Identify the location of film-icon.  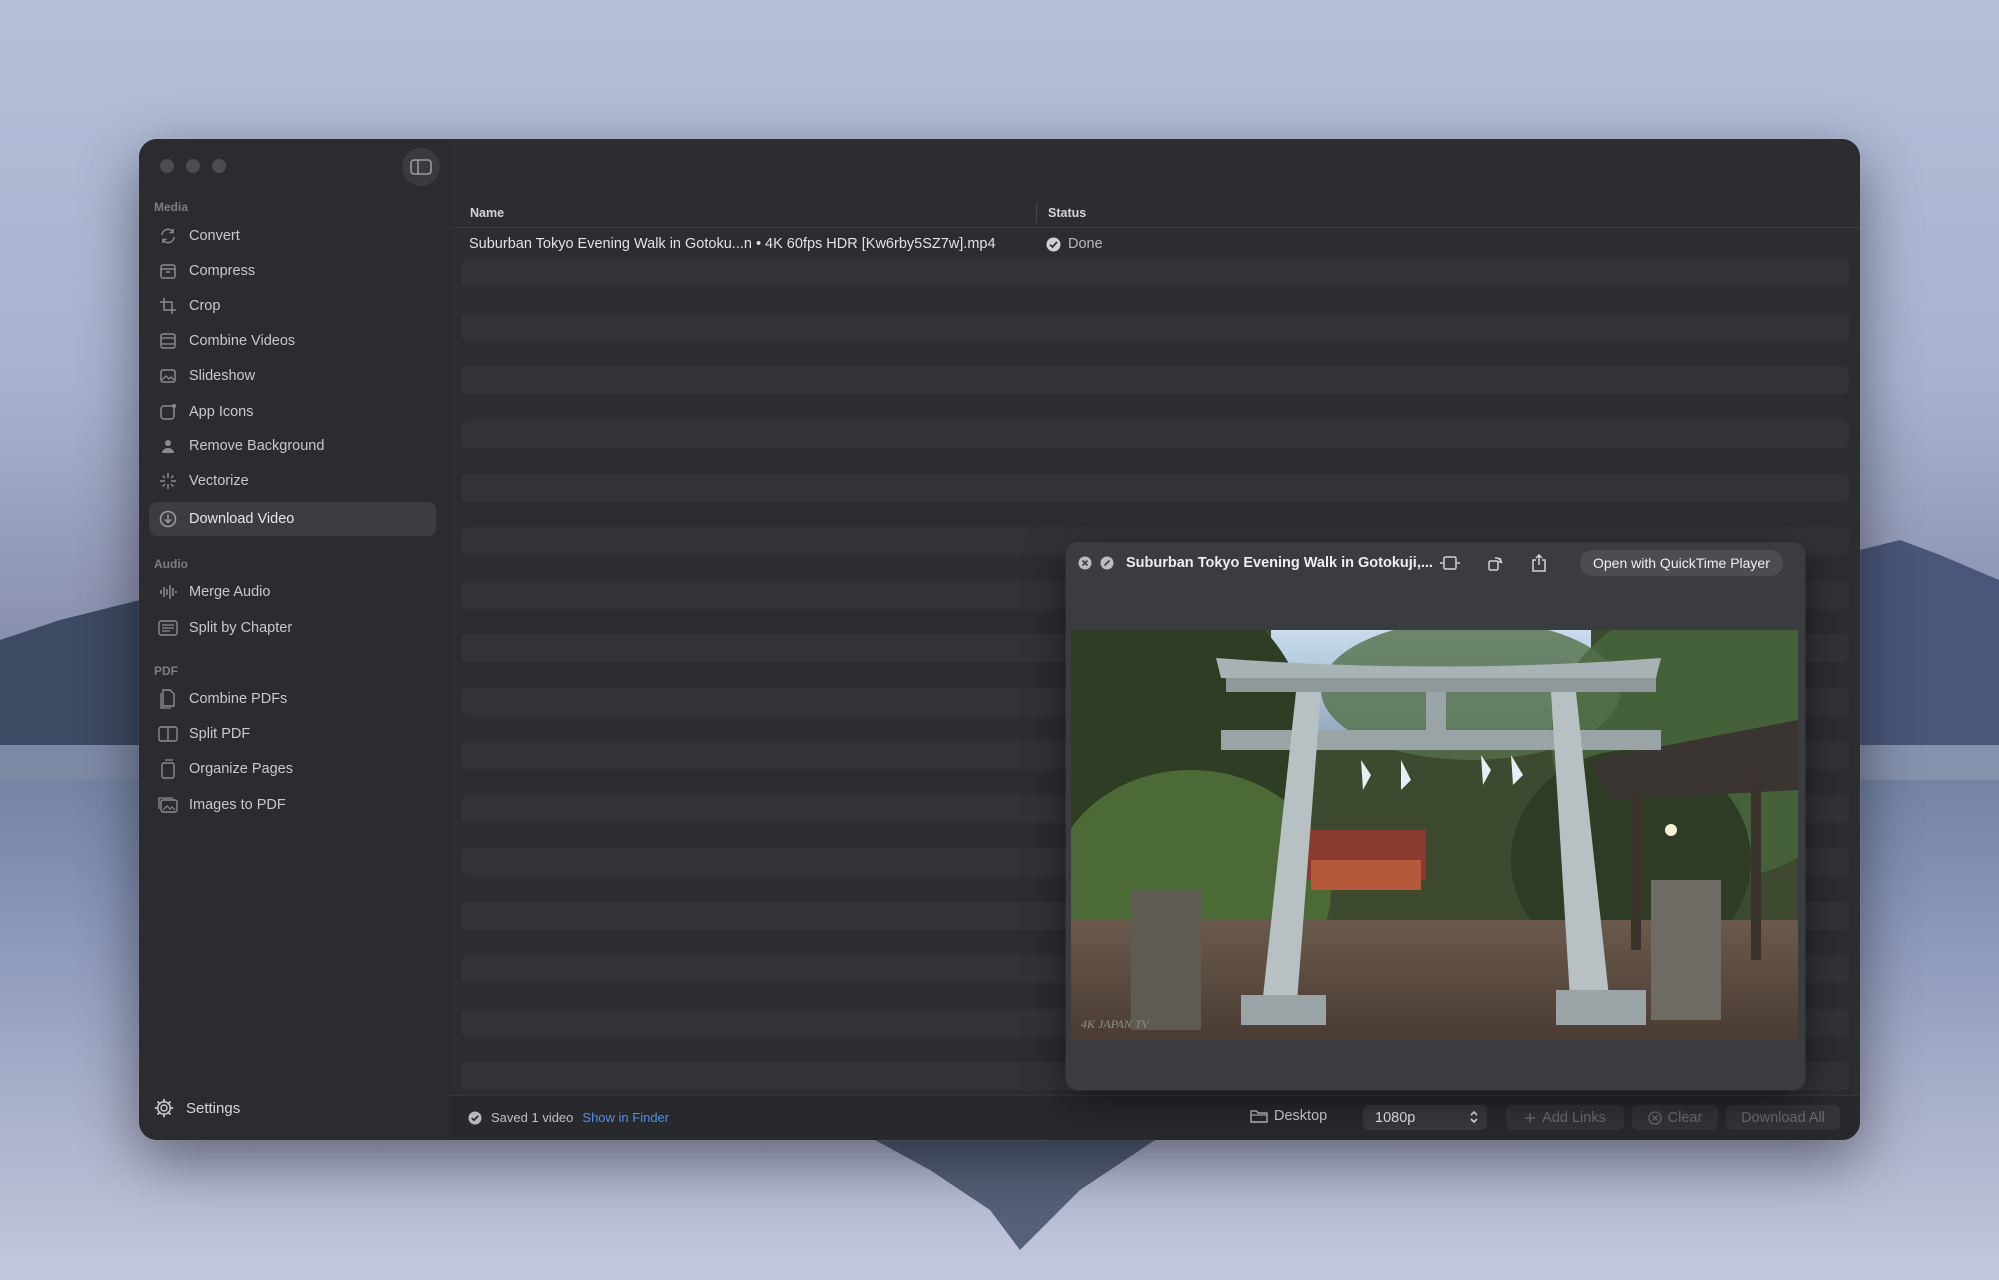
(168, 341).